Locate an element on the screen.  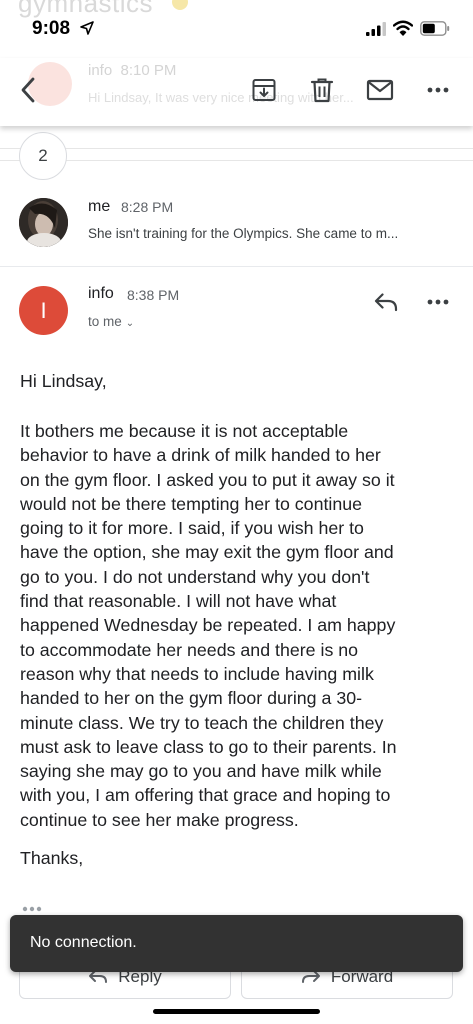
archive-icon is located at coordinates (264, 90).